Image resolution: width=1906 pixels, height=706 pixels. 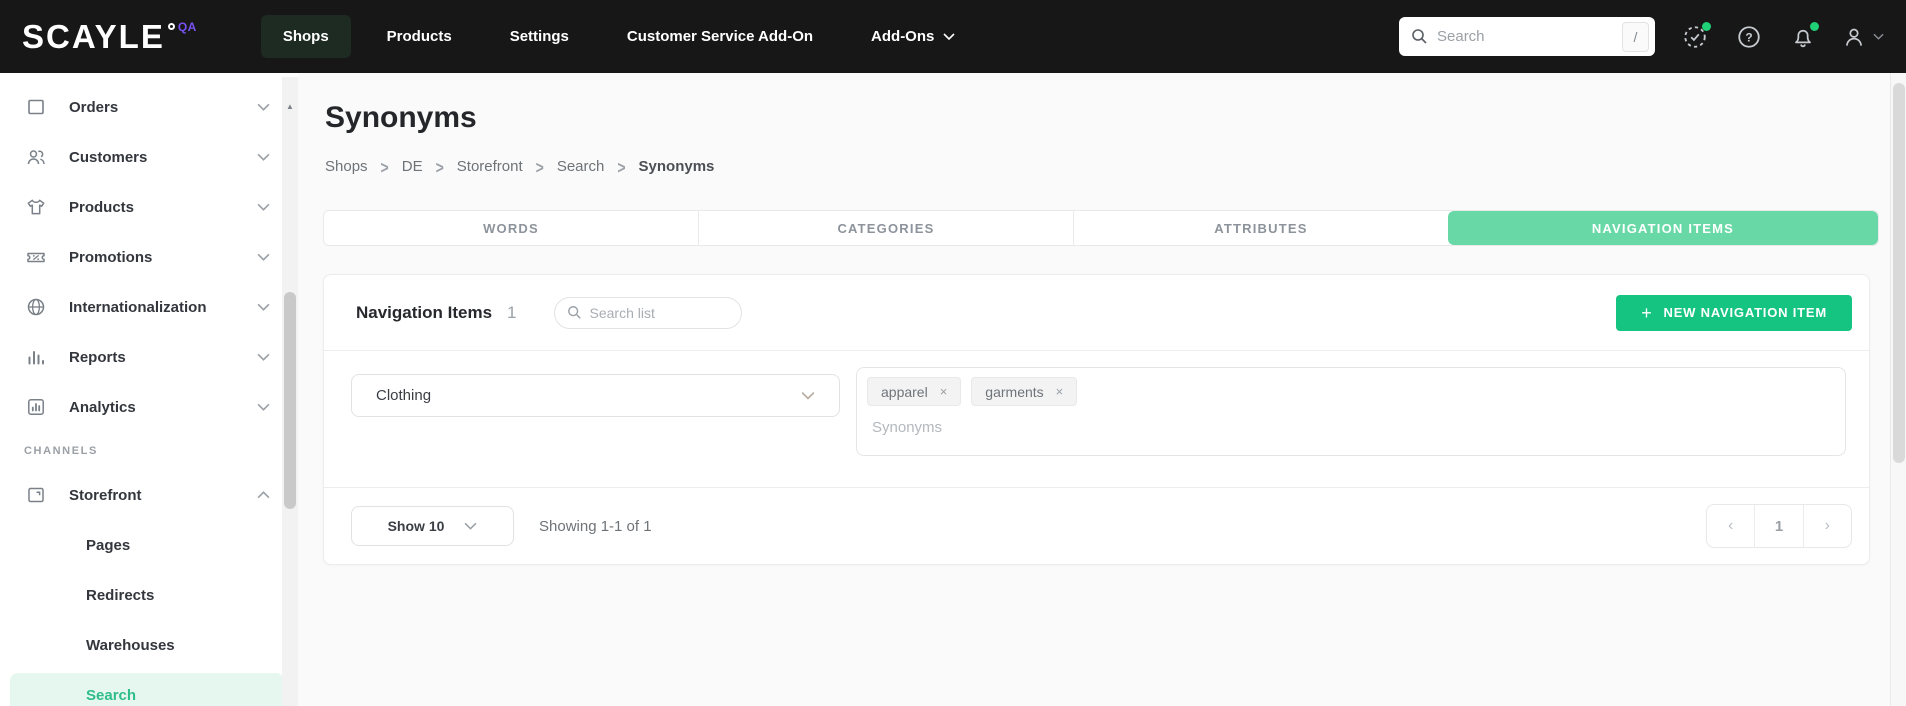 I want to click on notifications-badge-dot, so click(x=1814, y=26).